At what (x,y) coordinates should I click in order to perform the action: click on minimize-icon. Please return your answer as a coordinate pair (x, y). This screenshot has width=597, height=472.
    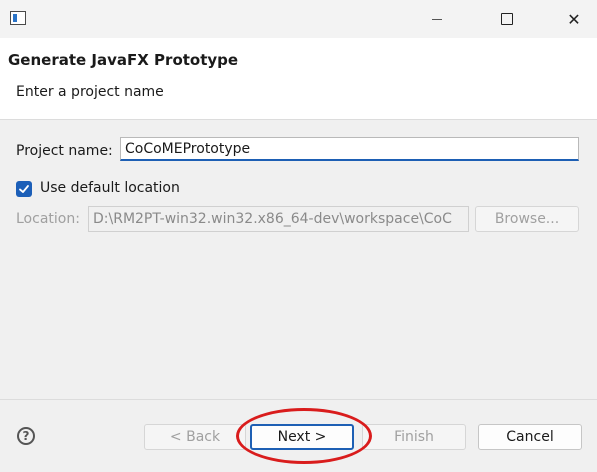
    Looking at the image, I should click on (437, 19).